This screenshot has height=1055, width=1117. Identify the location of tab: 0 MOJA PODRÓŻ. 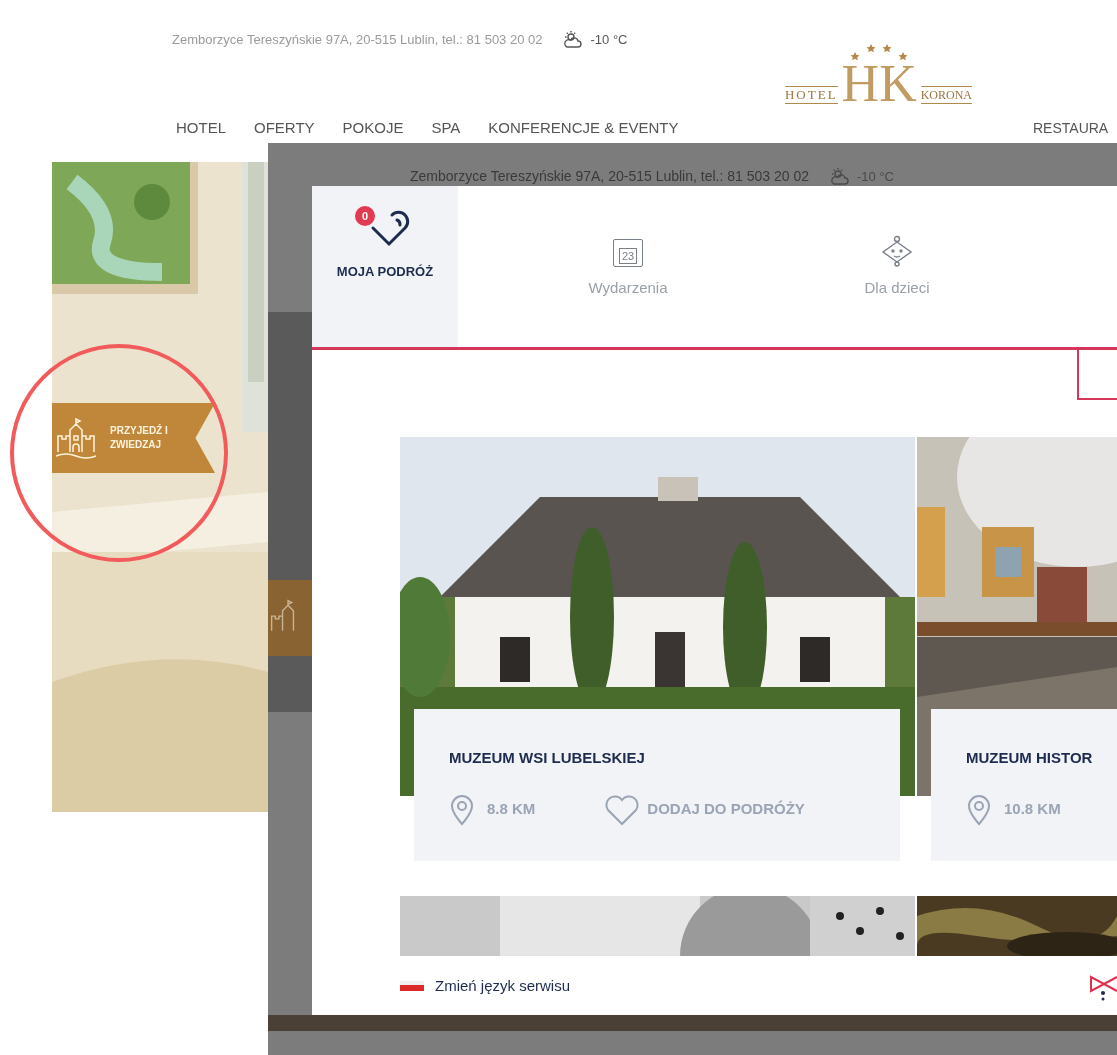
(385, 266).